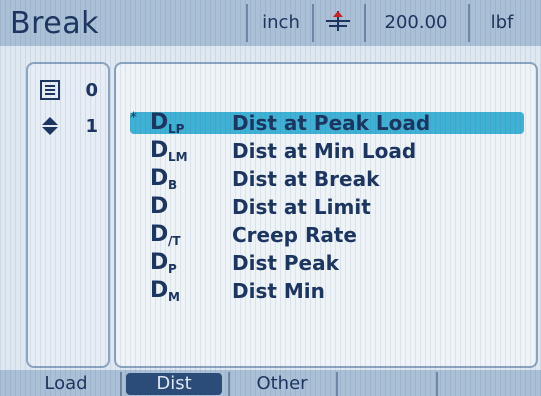  Describe the element at coordinates (174, 384) in the screenshot. I see `tab-dist: Dist` at that location.